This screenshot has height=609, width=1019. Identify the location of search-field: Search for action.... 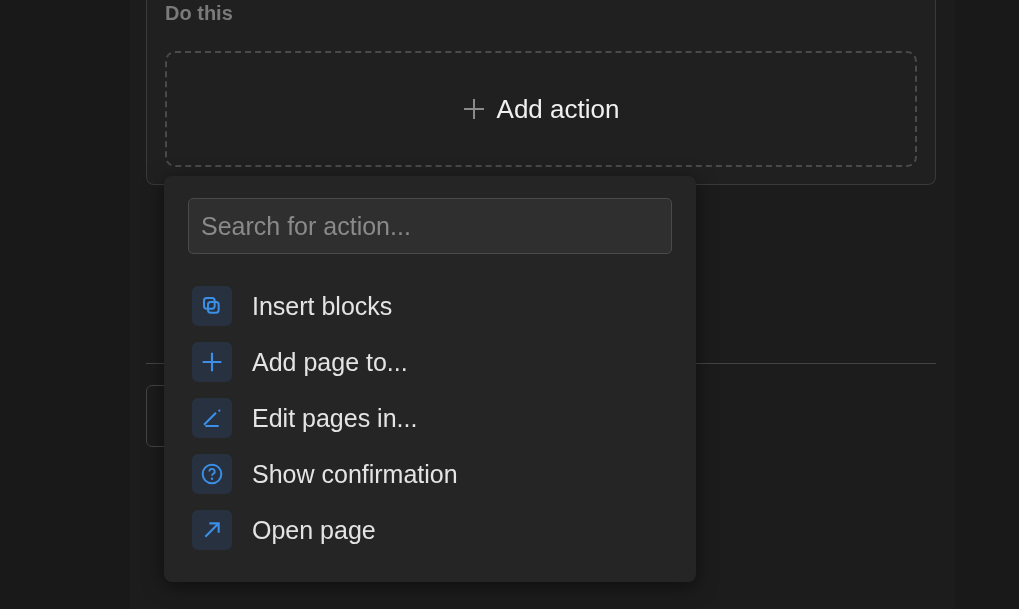
(430, 226).